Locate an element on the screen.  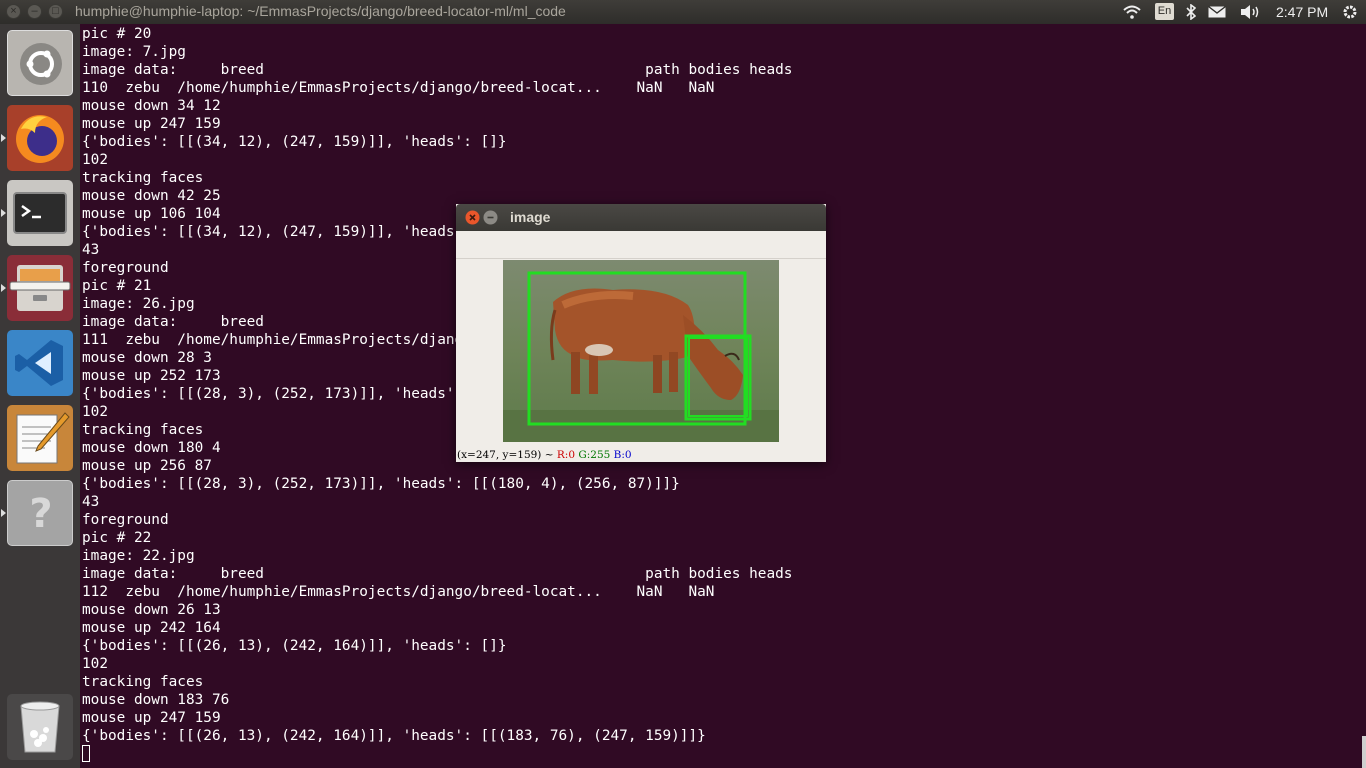
image-toolbar is located at coordinates (641, 245).